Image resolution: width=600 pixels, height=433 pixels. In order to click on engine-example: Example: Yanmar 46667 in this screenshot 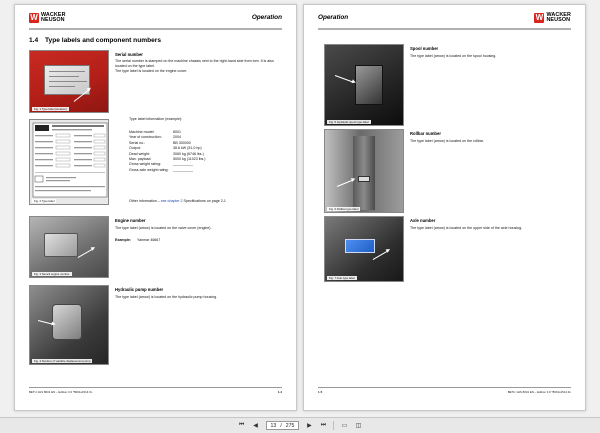, I will do `click(138, 240)`.